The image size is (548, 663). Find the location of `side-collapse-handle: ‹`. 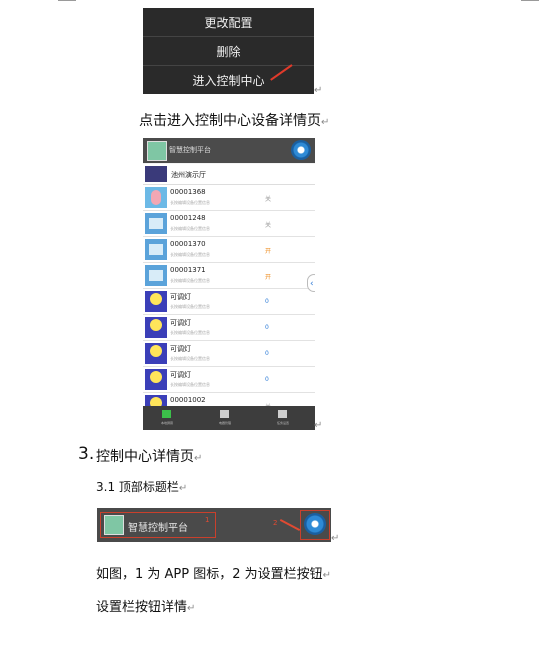

side-collapse-handle: ‹ is located at coordinates (311, 283).